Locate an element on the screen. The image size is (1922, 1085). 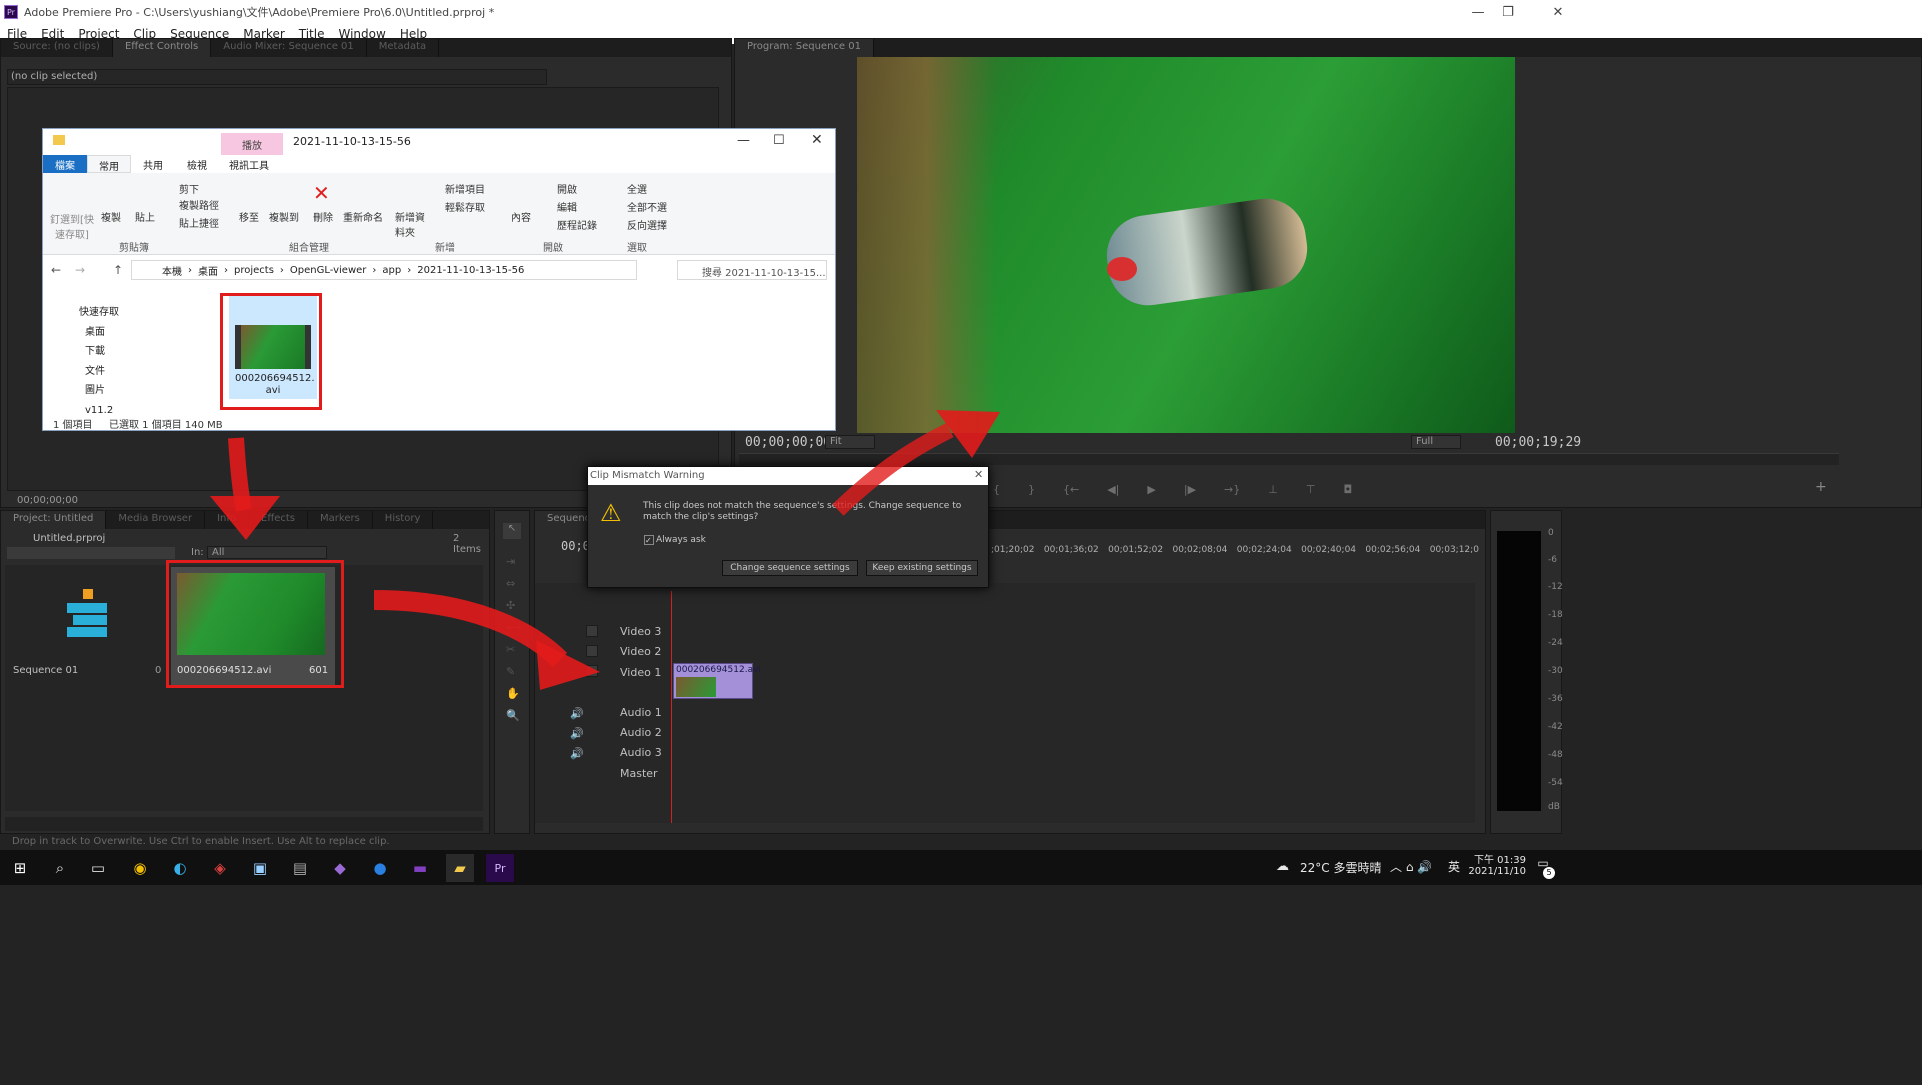
notification-badge: 5 is located at coordinates (1549, 873).